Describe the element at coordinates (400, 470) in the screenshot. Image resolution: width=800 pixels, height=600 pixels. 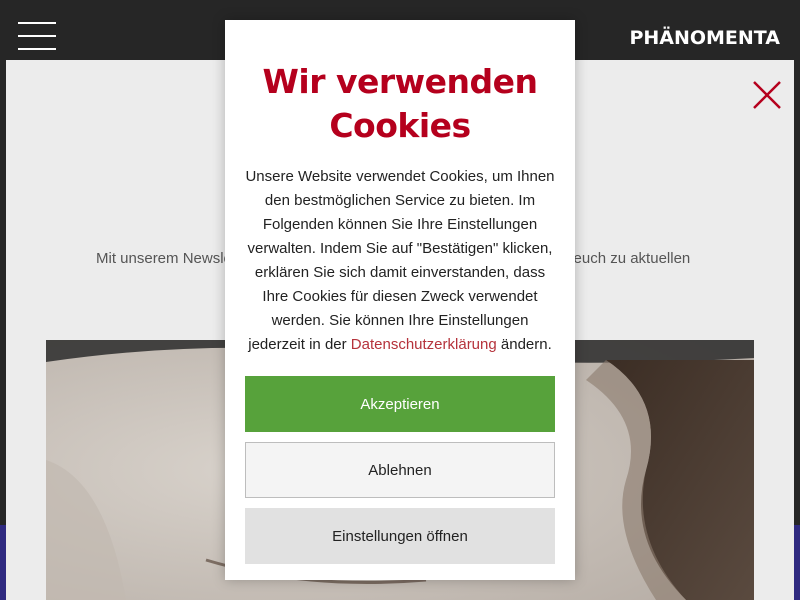
I see `decline-button: Ablehnen` at that location.